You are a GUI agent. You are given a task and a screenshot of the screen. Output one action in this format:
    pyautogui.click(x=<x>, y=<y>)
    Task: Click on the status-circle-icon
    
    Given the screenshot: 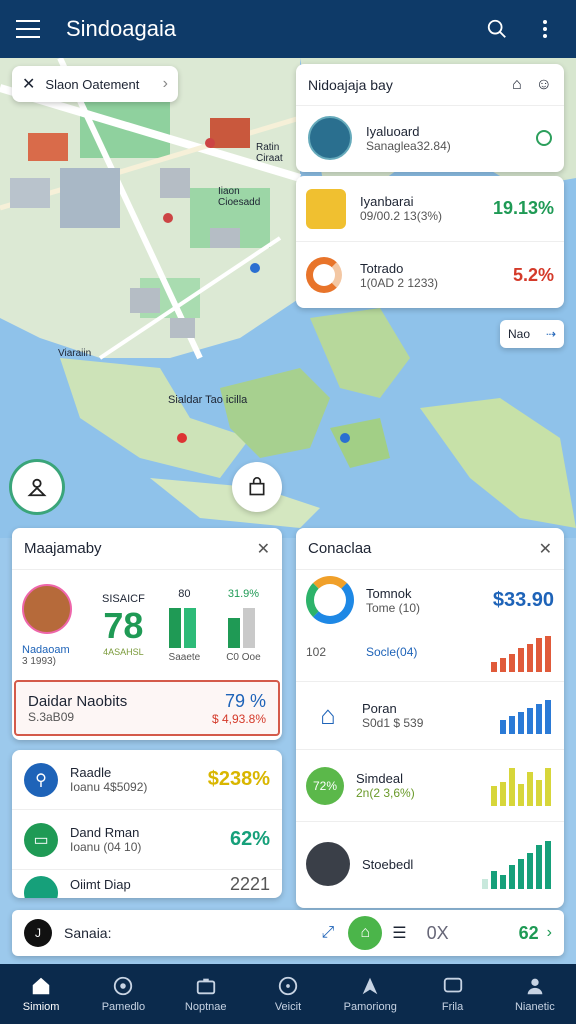 What is the action you would take?
    pyautogui.click(x=544, y=138)
    